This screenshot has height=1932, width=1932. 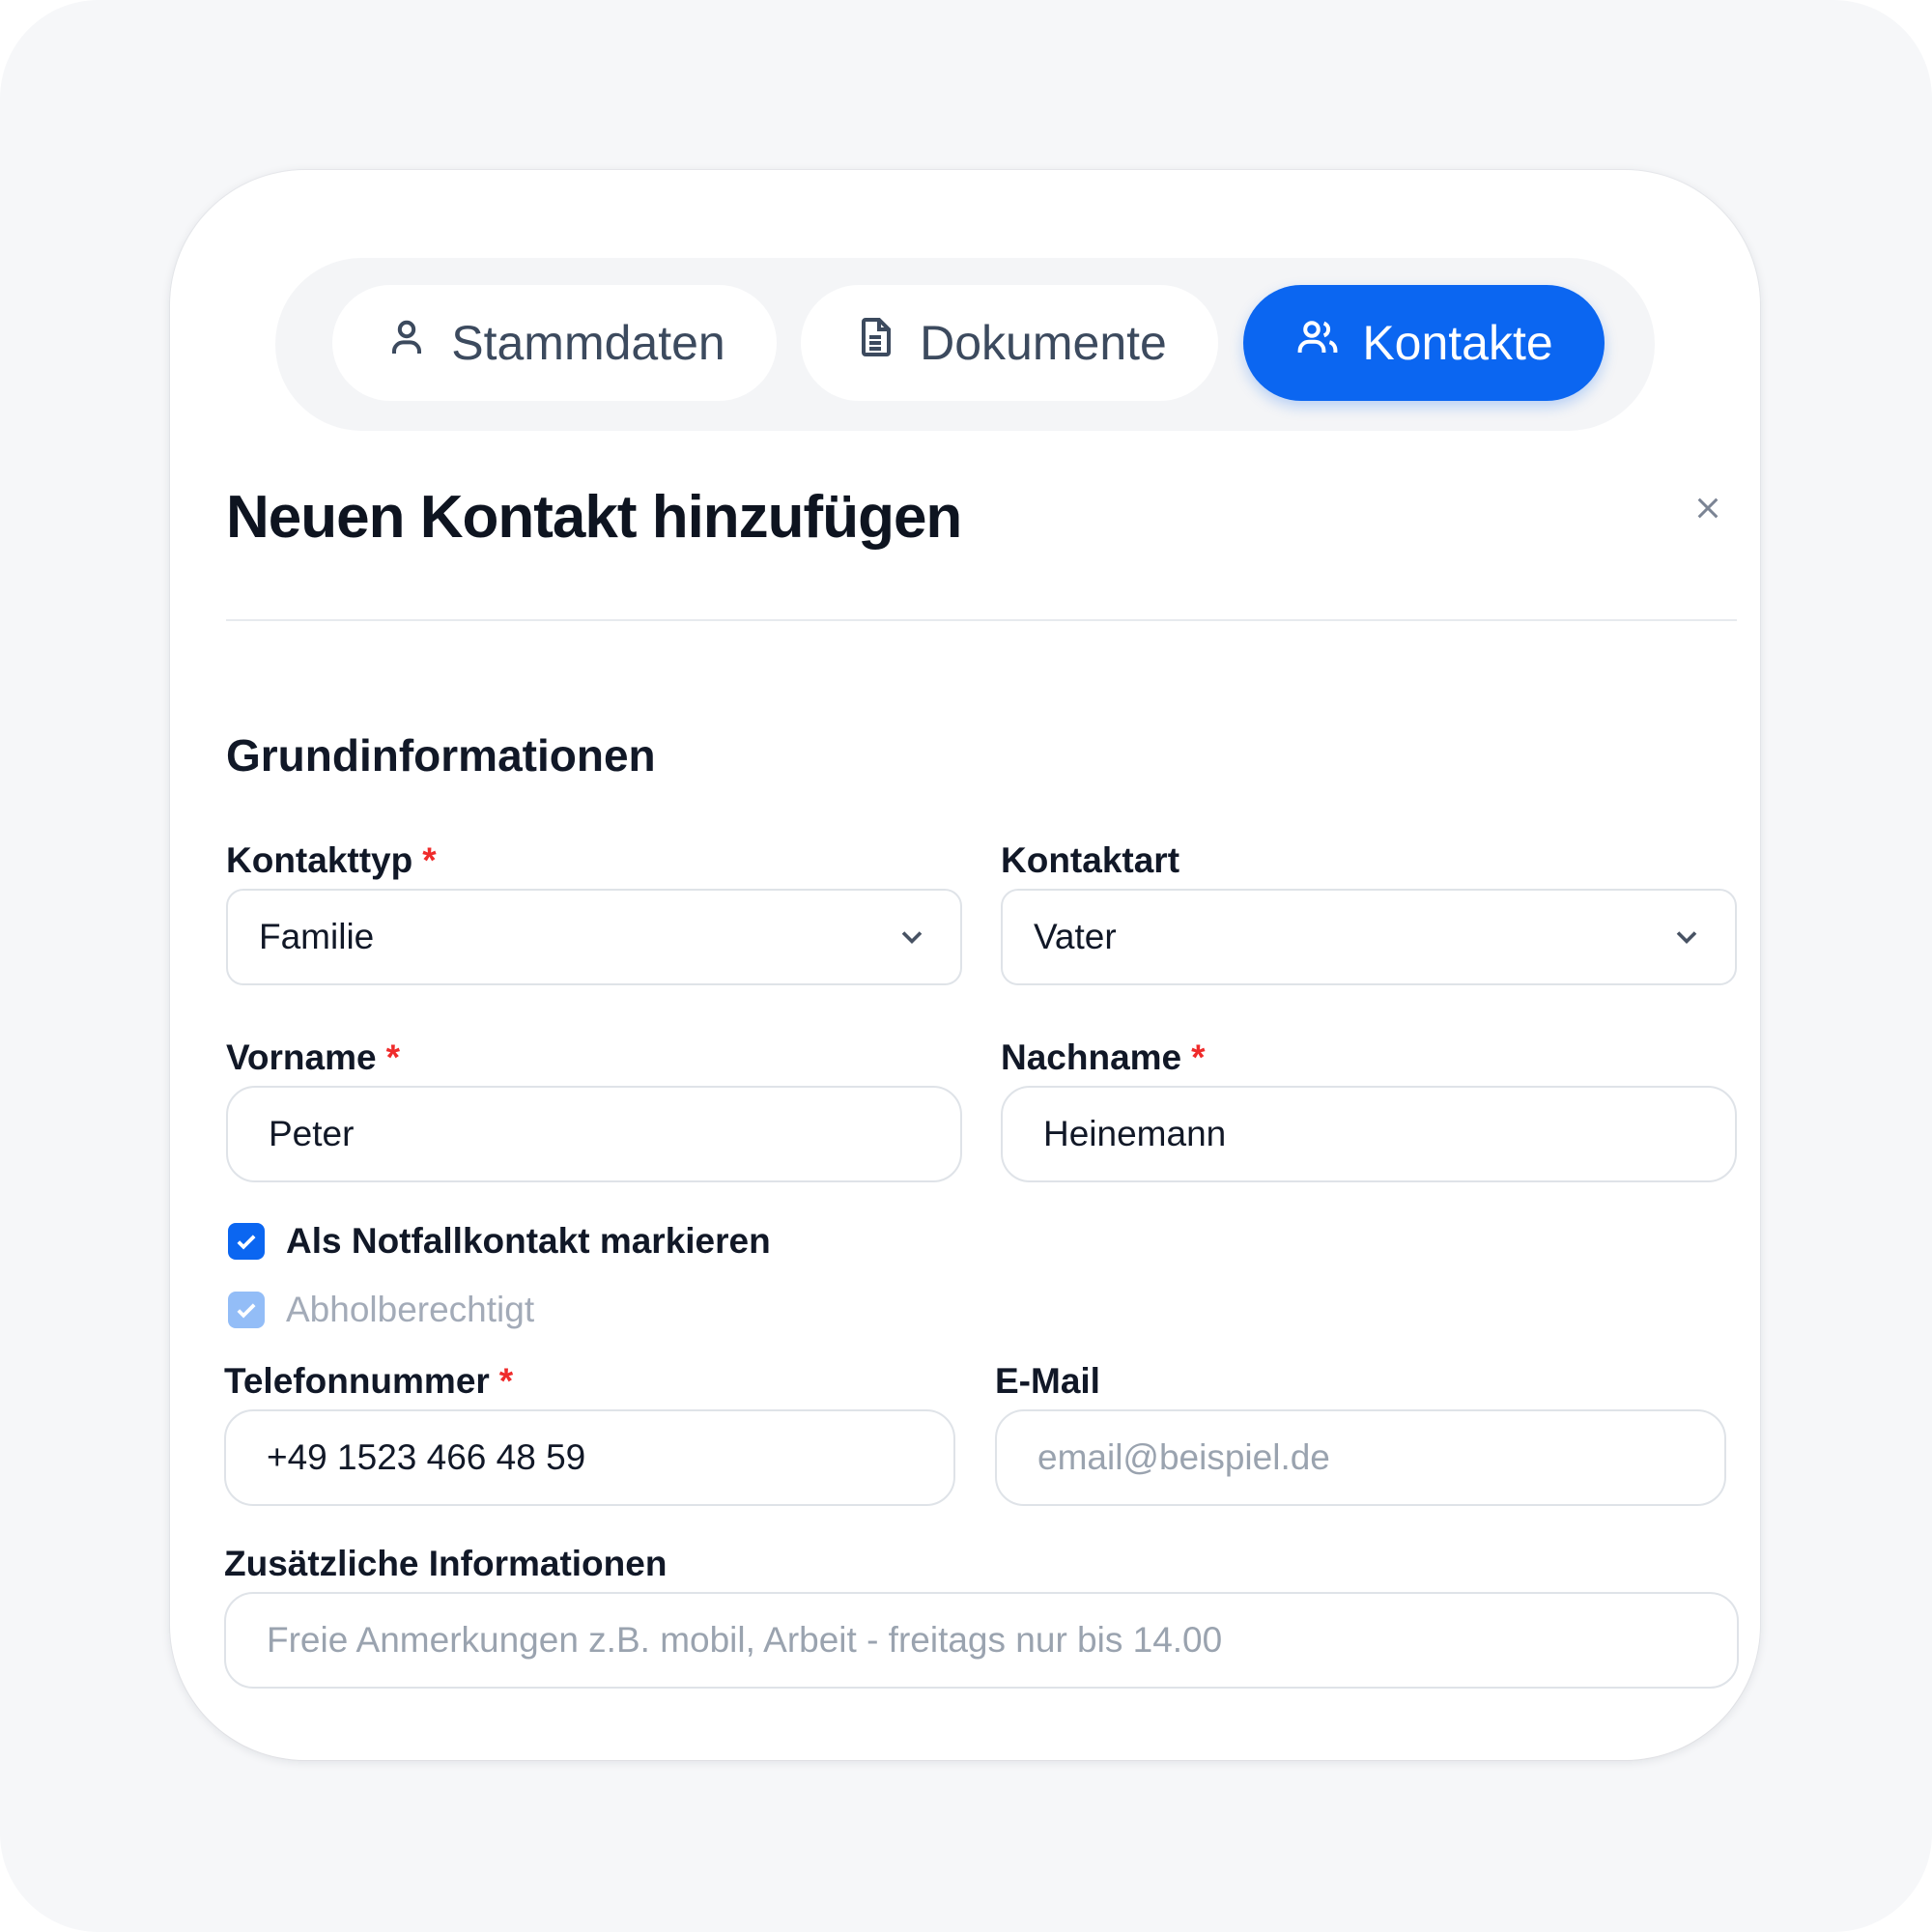 I want to click on title-divider, so click(x=981, y=620).